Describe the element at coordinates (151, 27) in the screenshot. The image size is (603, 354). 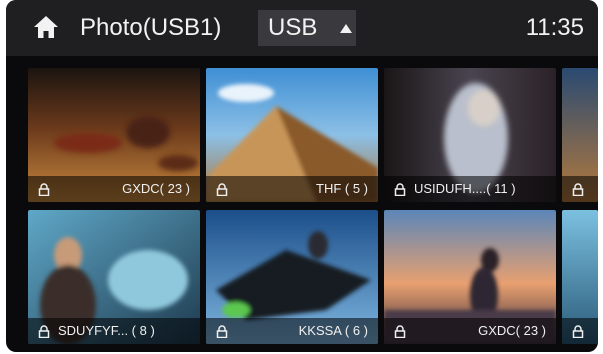
I see `page-title: Photo(USB1)` at that location.